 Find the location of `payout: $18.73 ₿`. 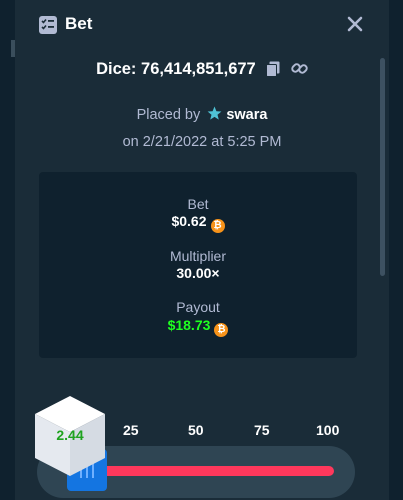

payout: $18.73 ₿ is located at coordinates (198, 327).